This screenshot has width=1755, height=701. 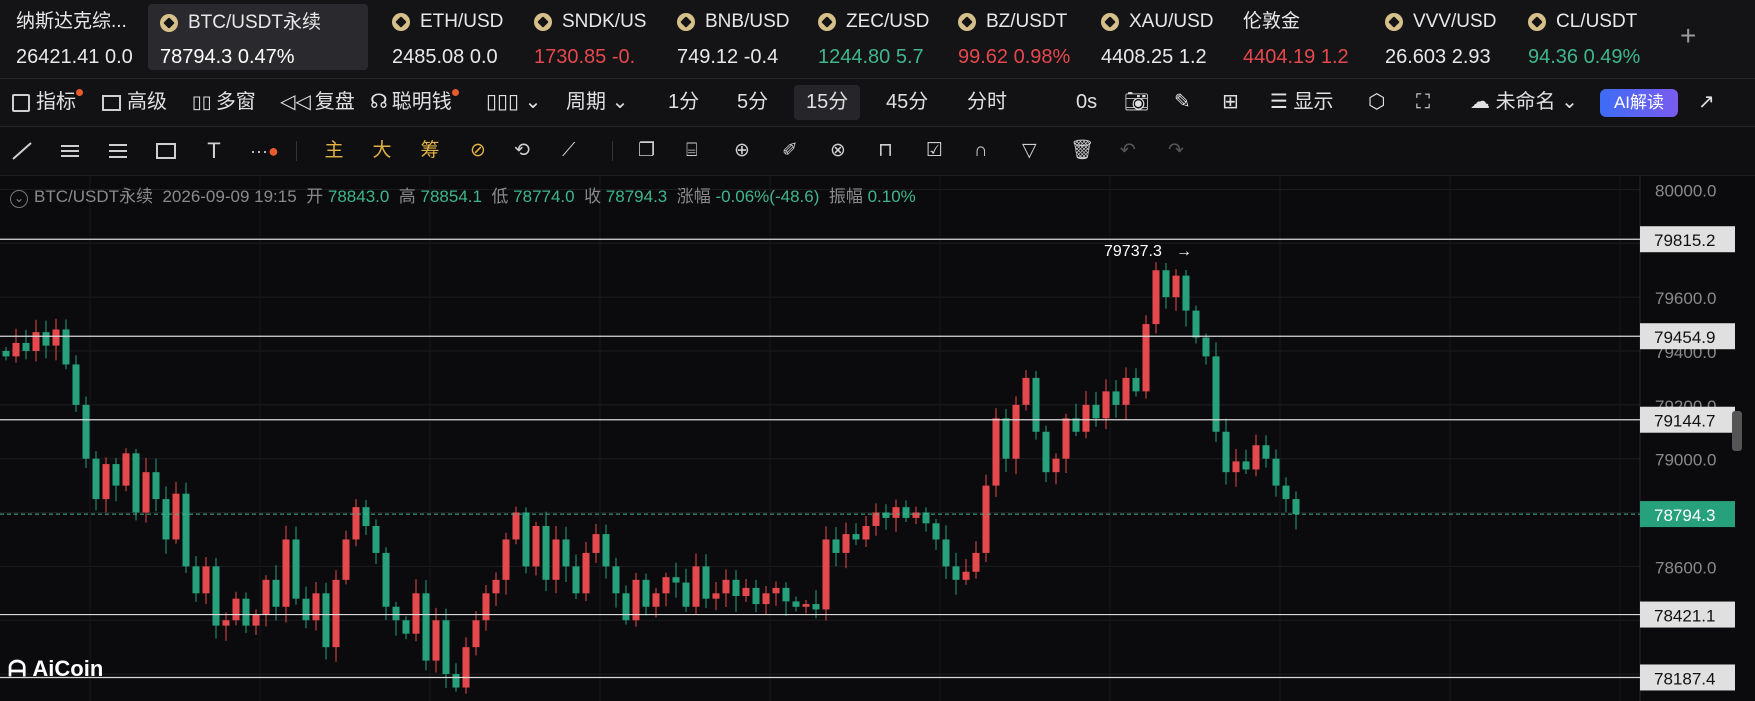 I want to click on period-dropdown: 周期 ⌄, so click(x=597, y=102).